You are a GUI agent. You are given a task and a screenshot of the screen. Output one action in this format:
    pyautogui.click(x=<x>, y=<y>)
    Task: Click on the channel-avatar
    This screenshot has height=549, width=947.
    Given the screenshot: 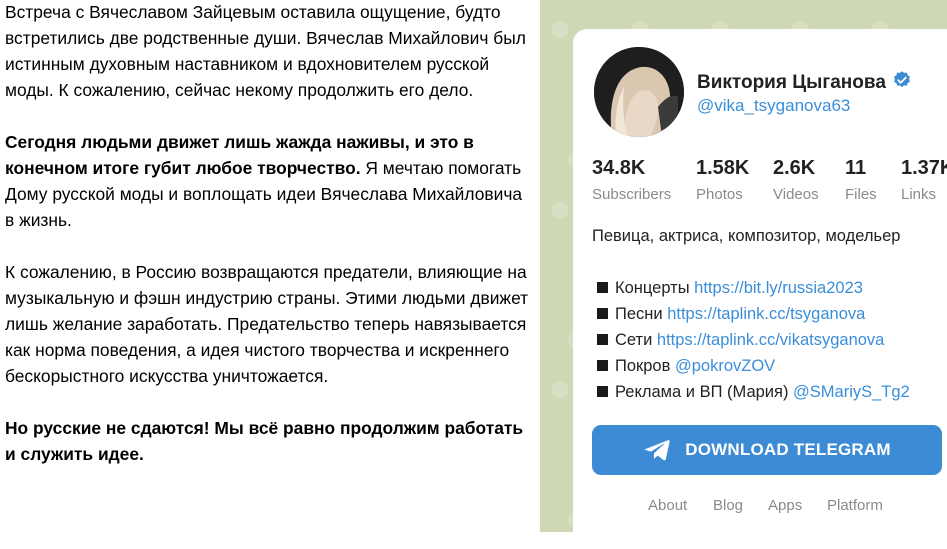 What is the action you would take?
    pyautogui.click(x=639, y=92)
    